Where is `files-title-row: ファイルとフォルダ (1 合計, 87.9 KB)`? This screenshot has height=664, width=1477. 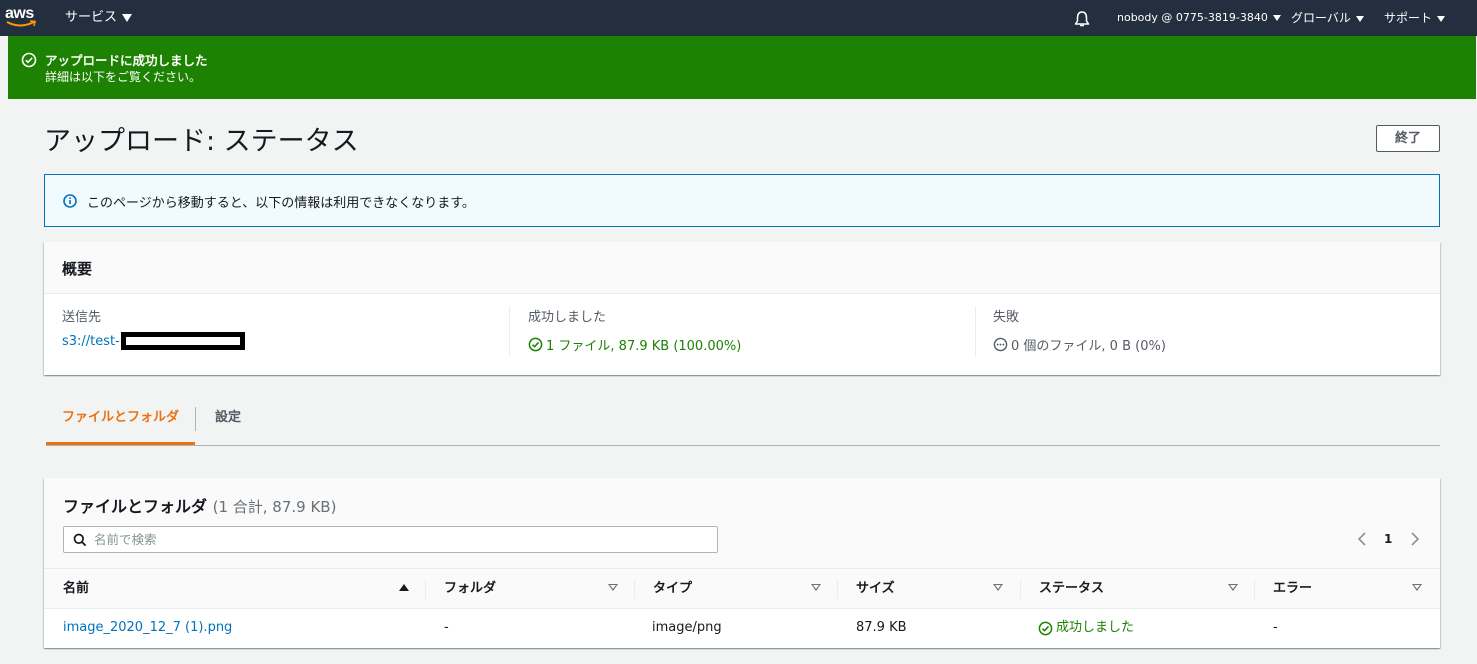
files-title-row: ファイルとフォルダ (1 合計, 87.9 KB) is located at coordinates (199, 505).